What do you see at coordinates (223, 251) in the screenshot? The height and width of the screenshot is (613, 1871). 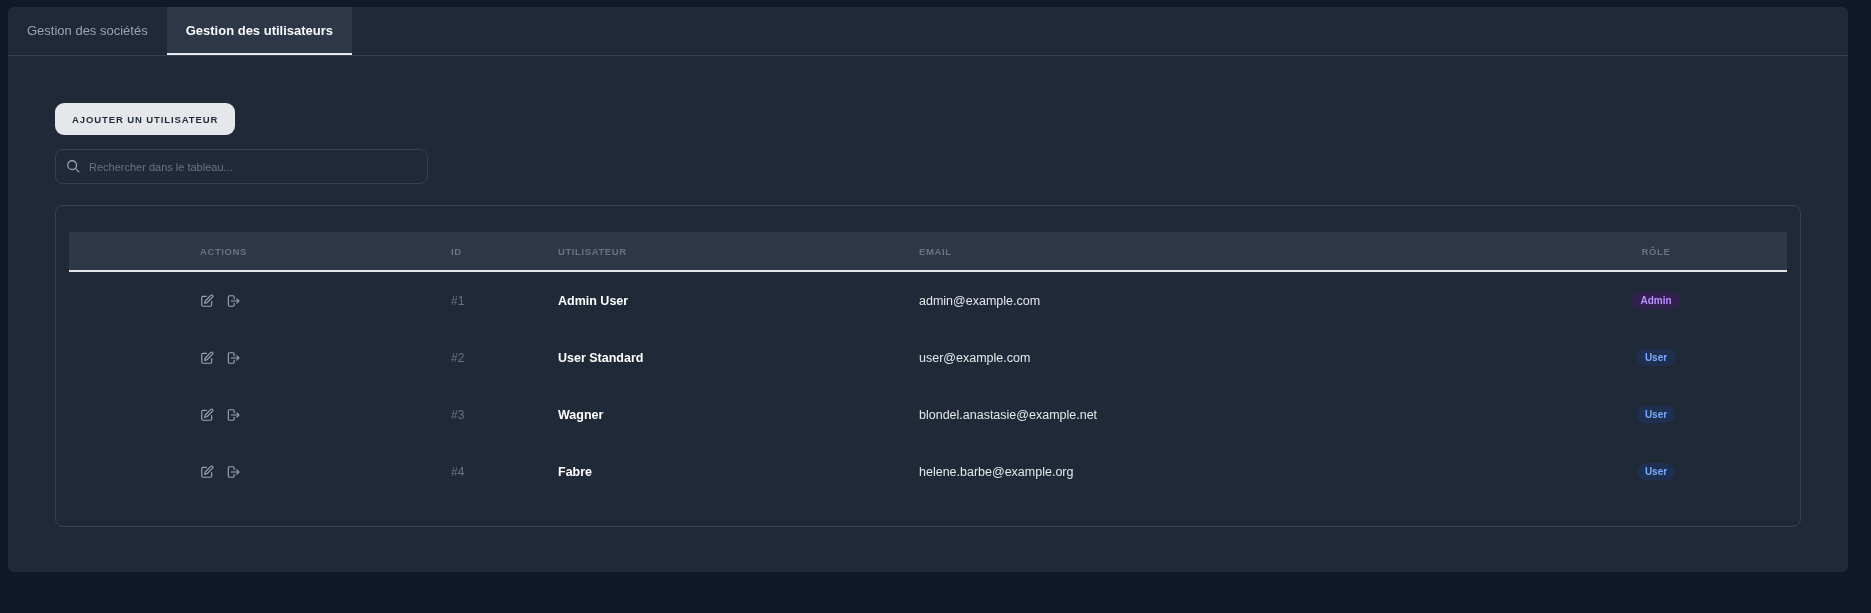 I see `column-header: ACTIONS` at bounding box center [223, 251].